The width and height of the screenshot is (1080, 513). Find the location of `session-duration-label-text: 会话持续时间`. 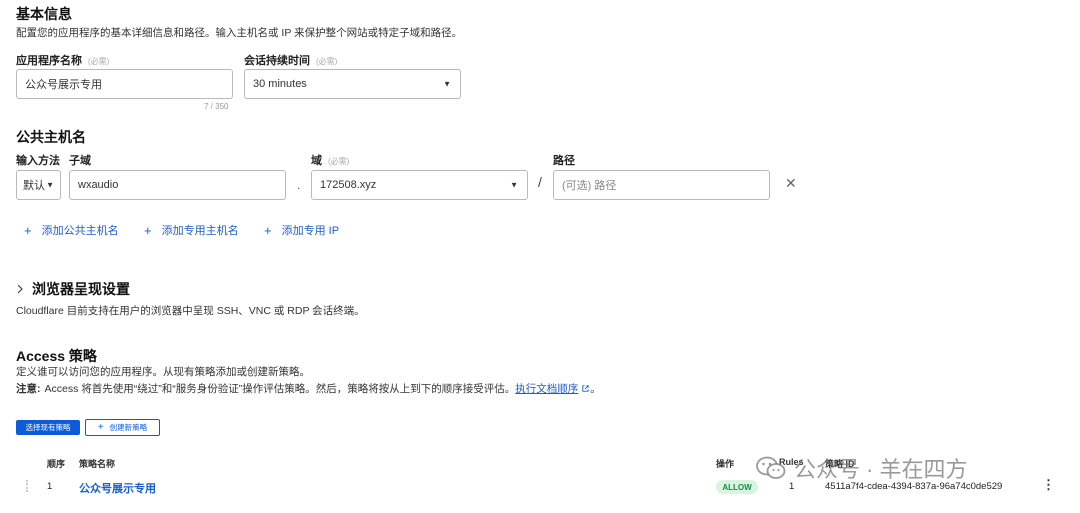

session-duration-label-text: 会话持续时间 is located at coordinates (277, 61).